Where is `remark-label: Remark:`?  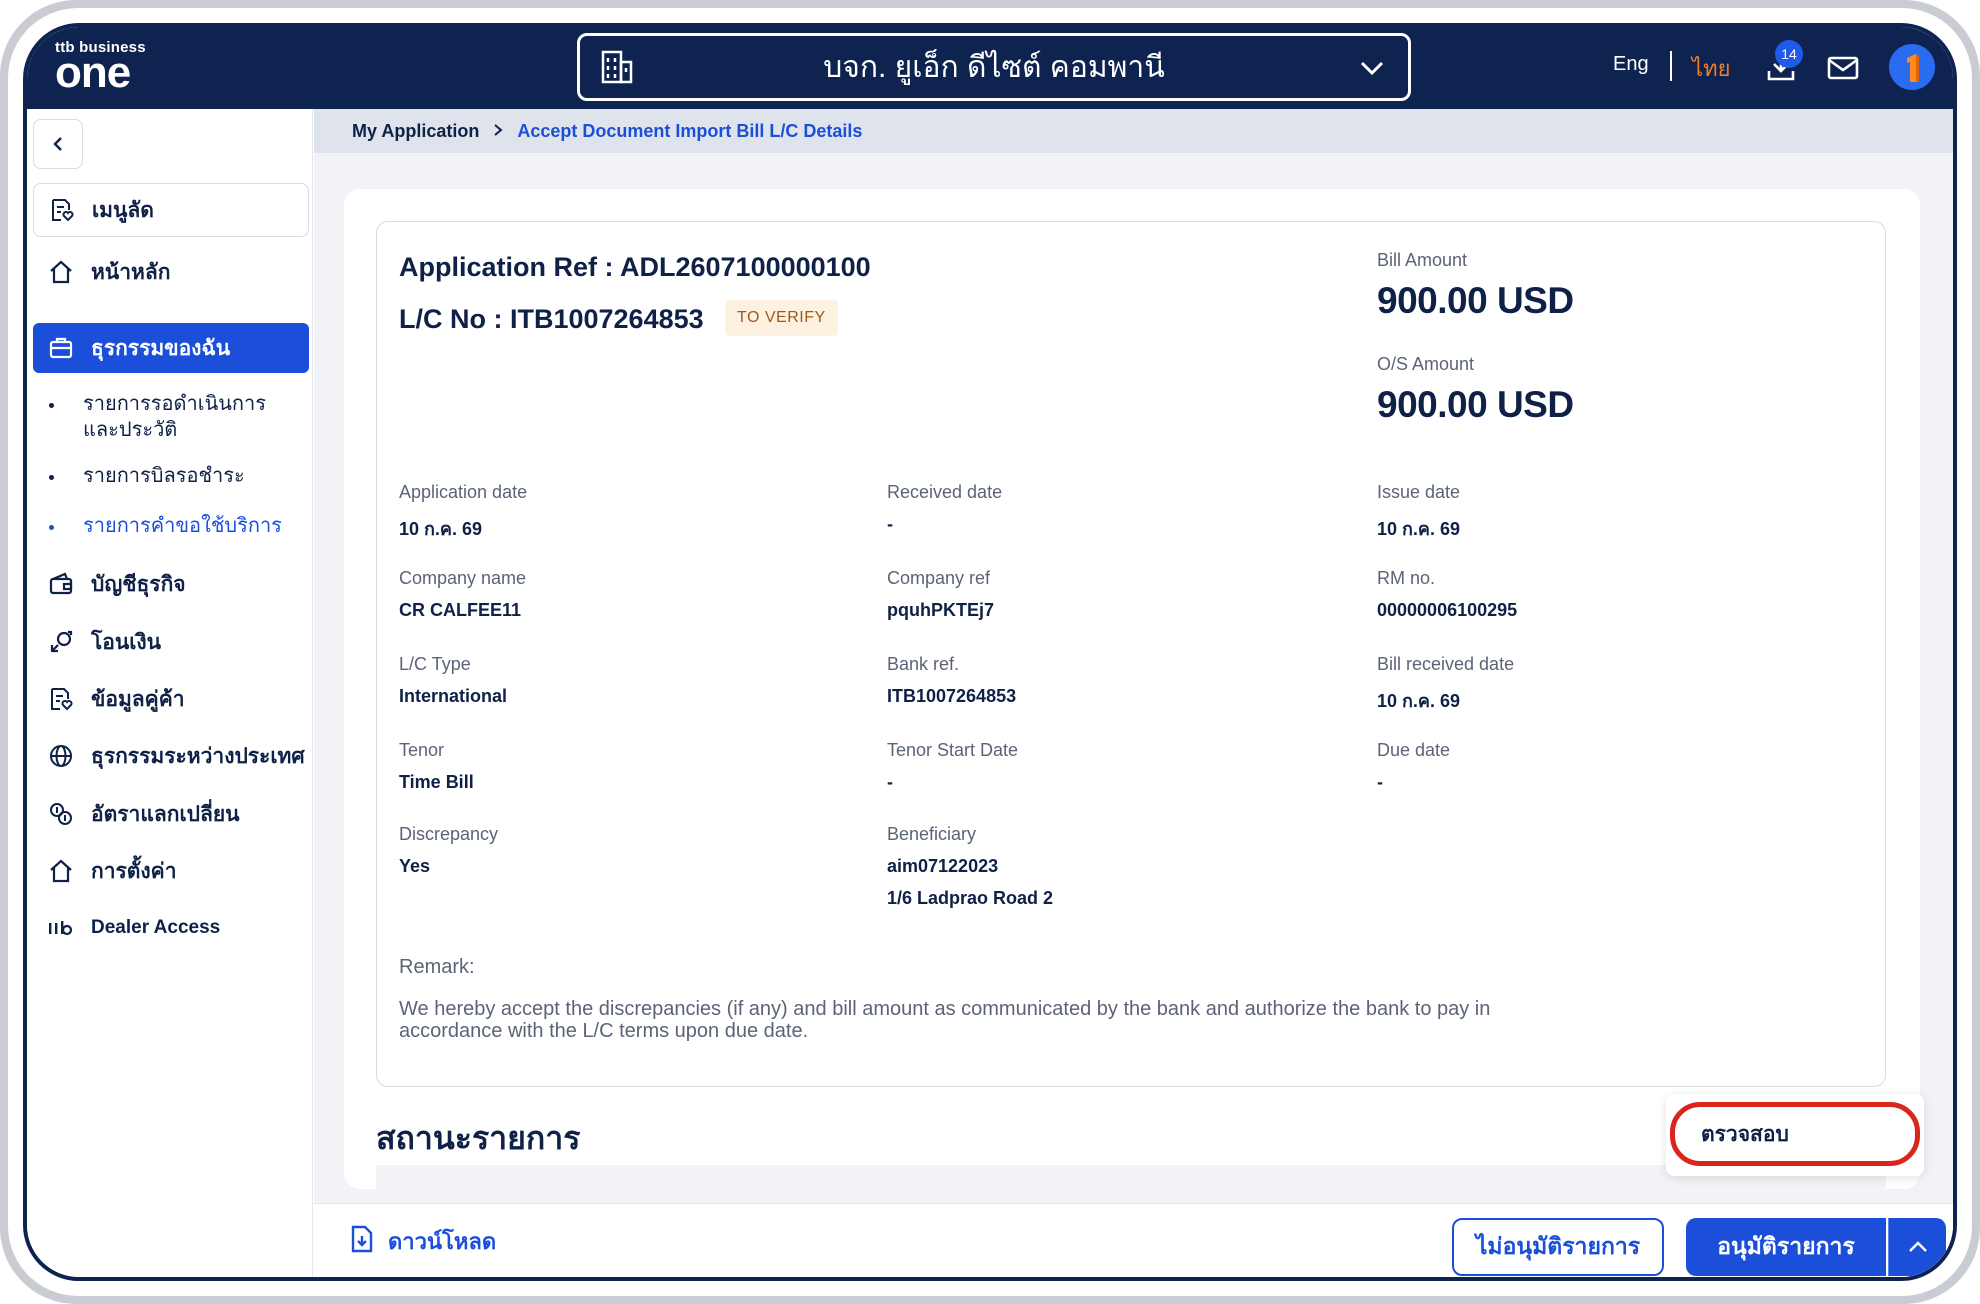
remark-label: Remark: is located at coordinates (437, 967).